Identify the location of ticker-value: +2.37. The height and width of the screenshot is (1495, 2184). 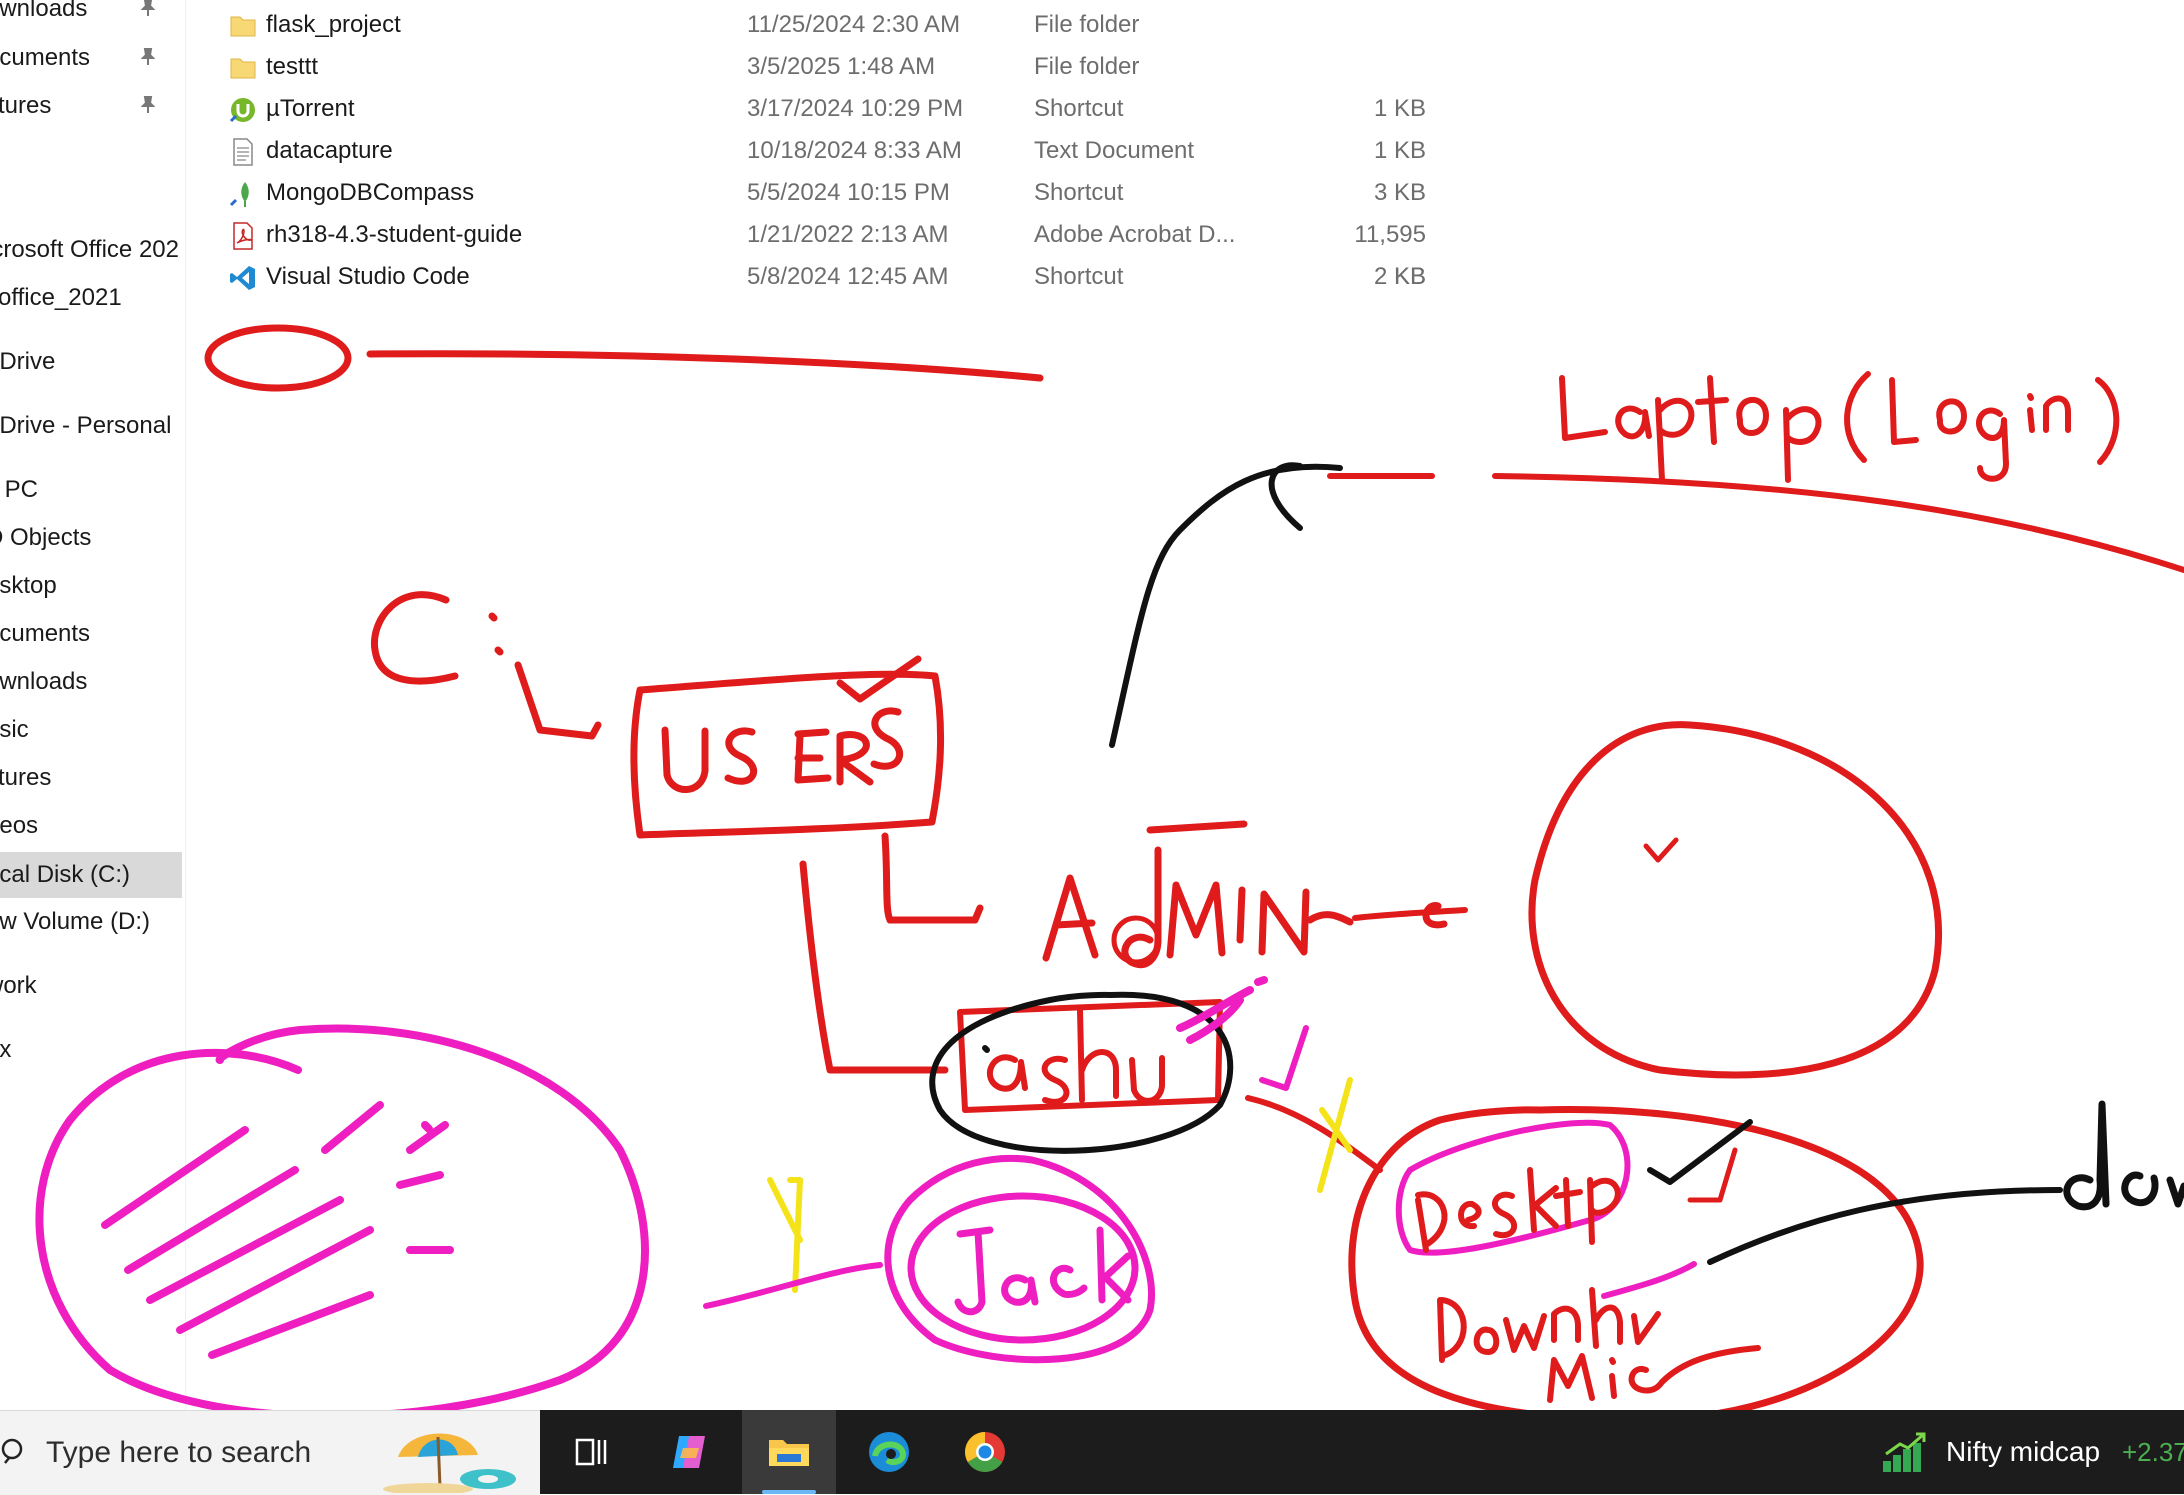
(2153, 1452).